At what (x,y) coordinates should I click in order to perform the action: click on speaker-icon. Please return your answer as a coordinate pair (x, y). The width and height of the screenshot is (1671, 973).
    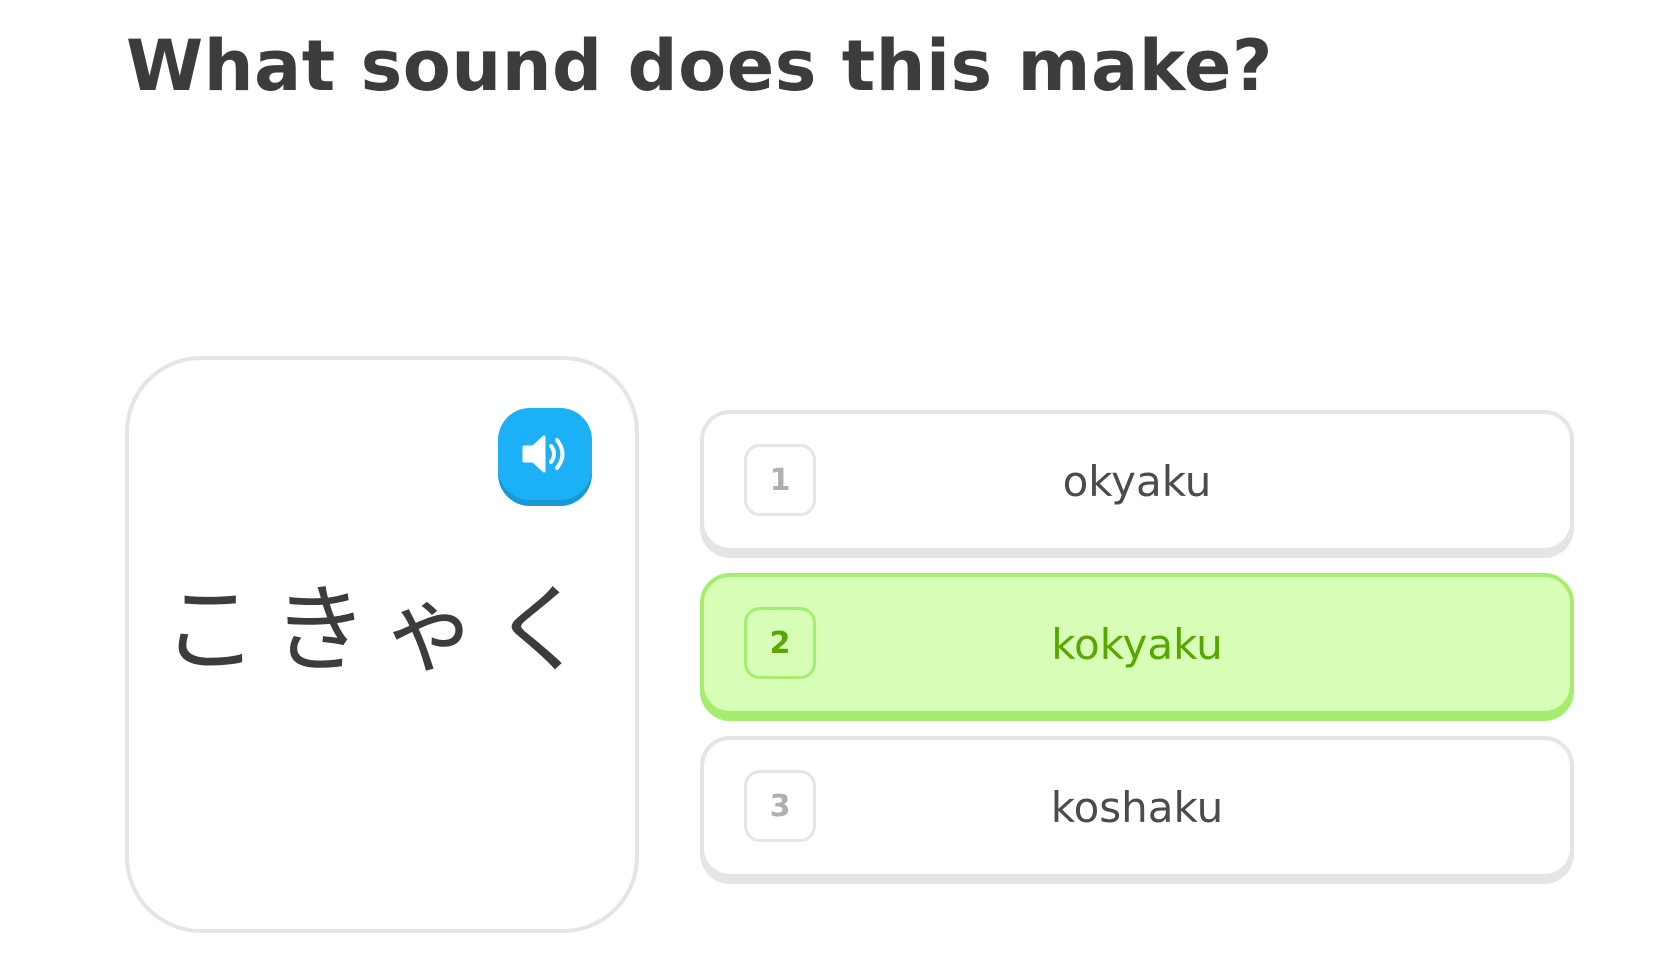
    Looking at the image, I should click on (543, 454).